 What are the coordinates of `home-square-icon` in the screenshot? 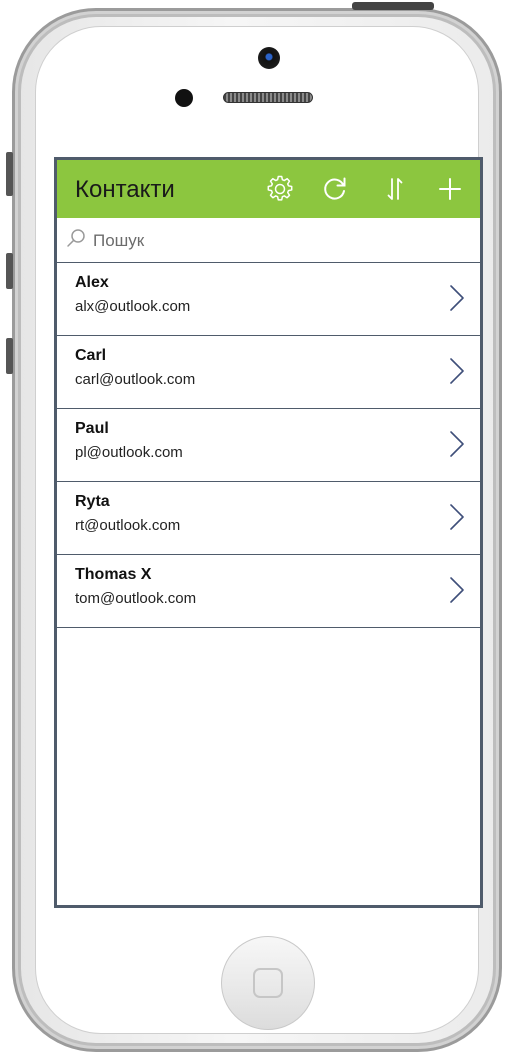 It's located at (268, 983).